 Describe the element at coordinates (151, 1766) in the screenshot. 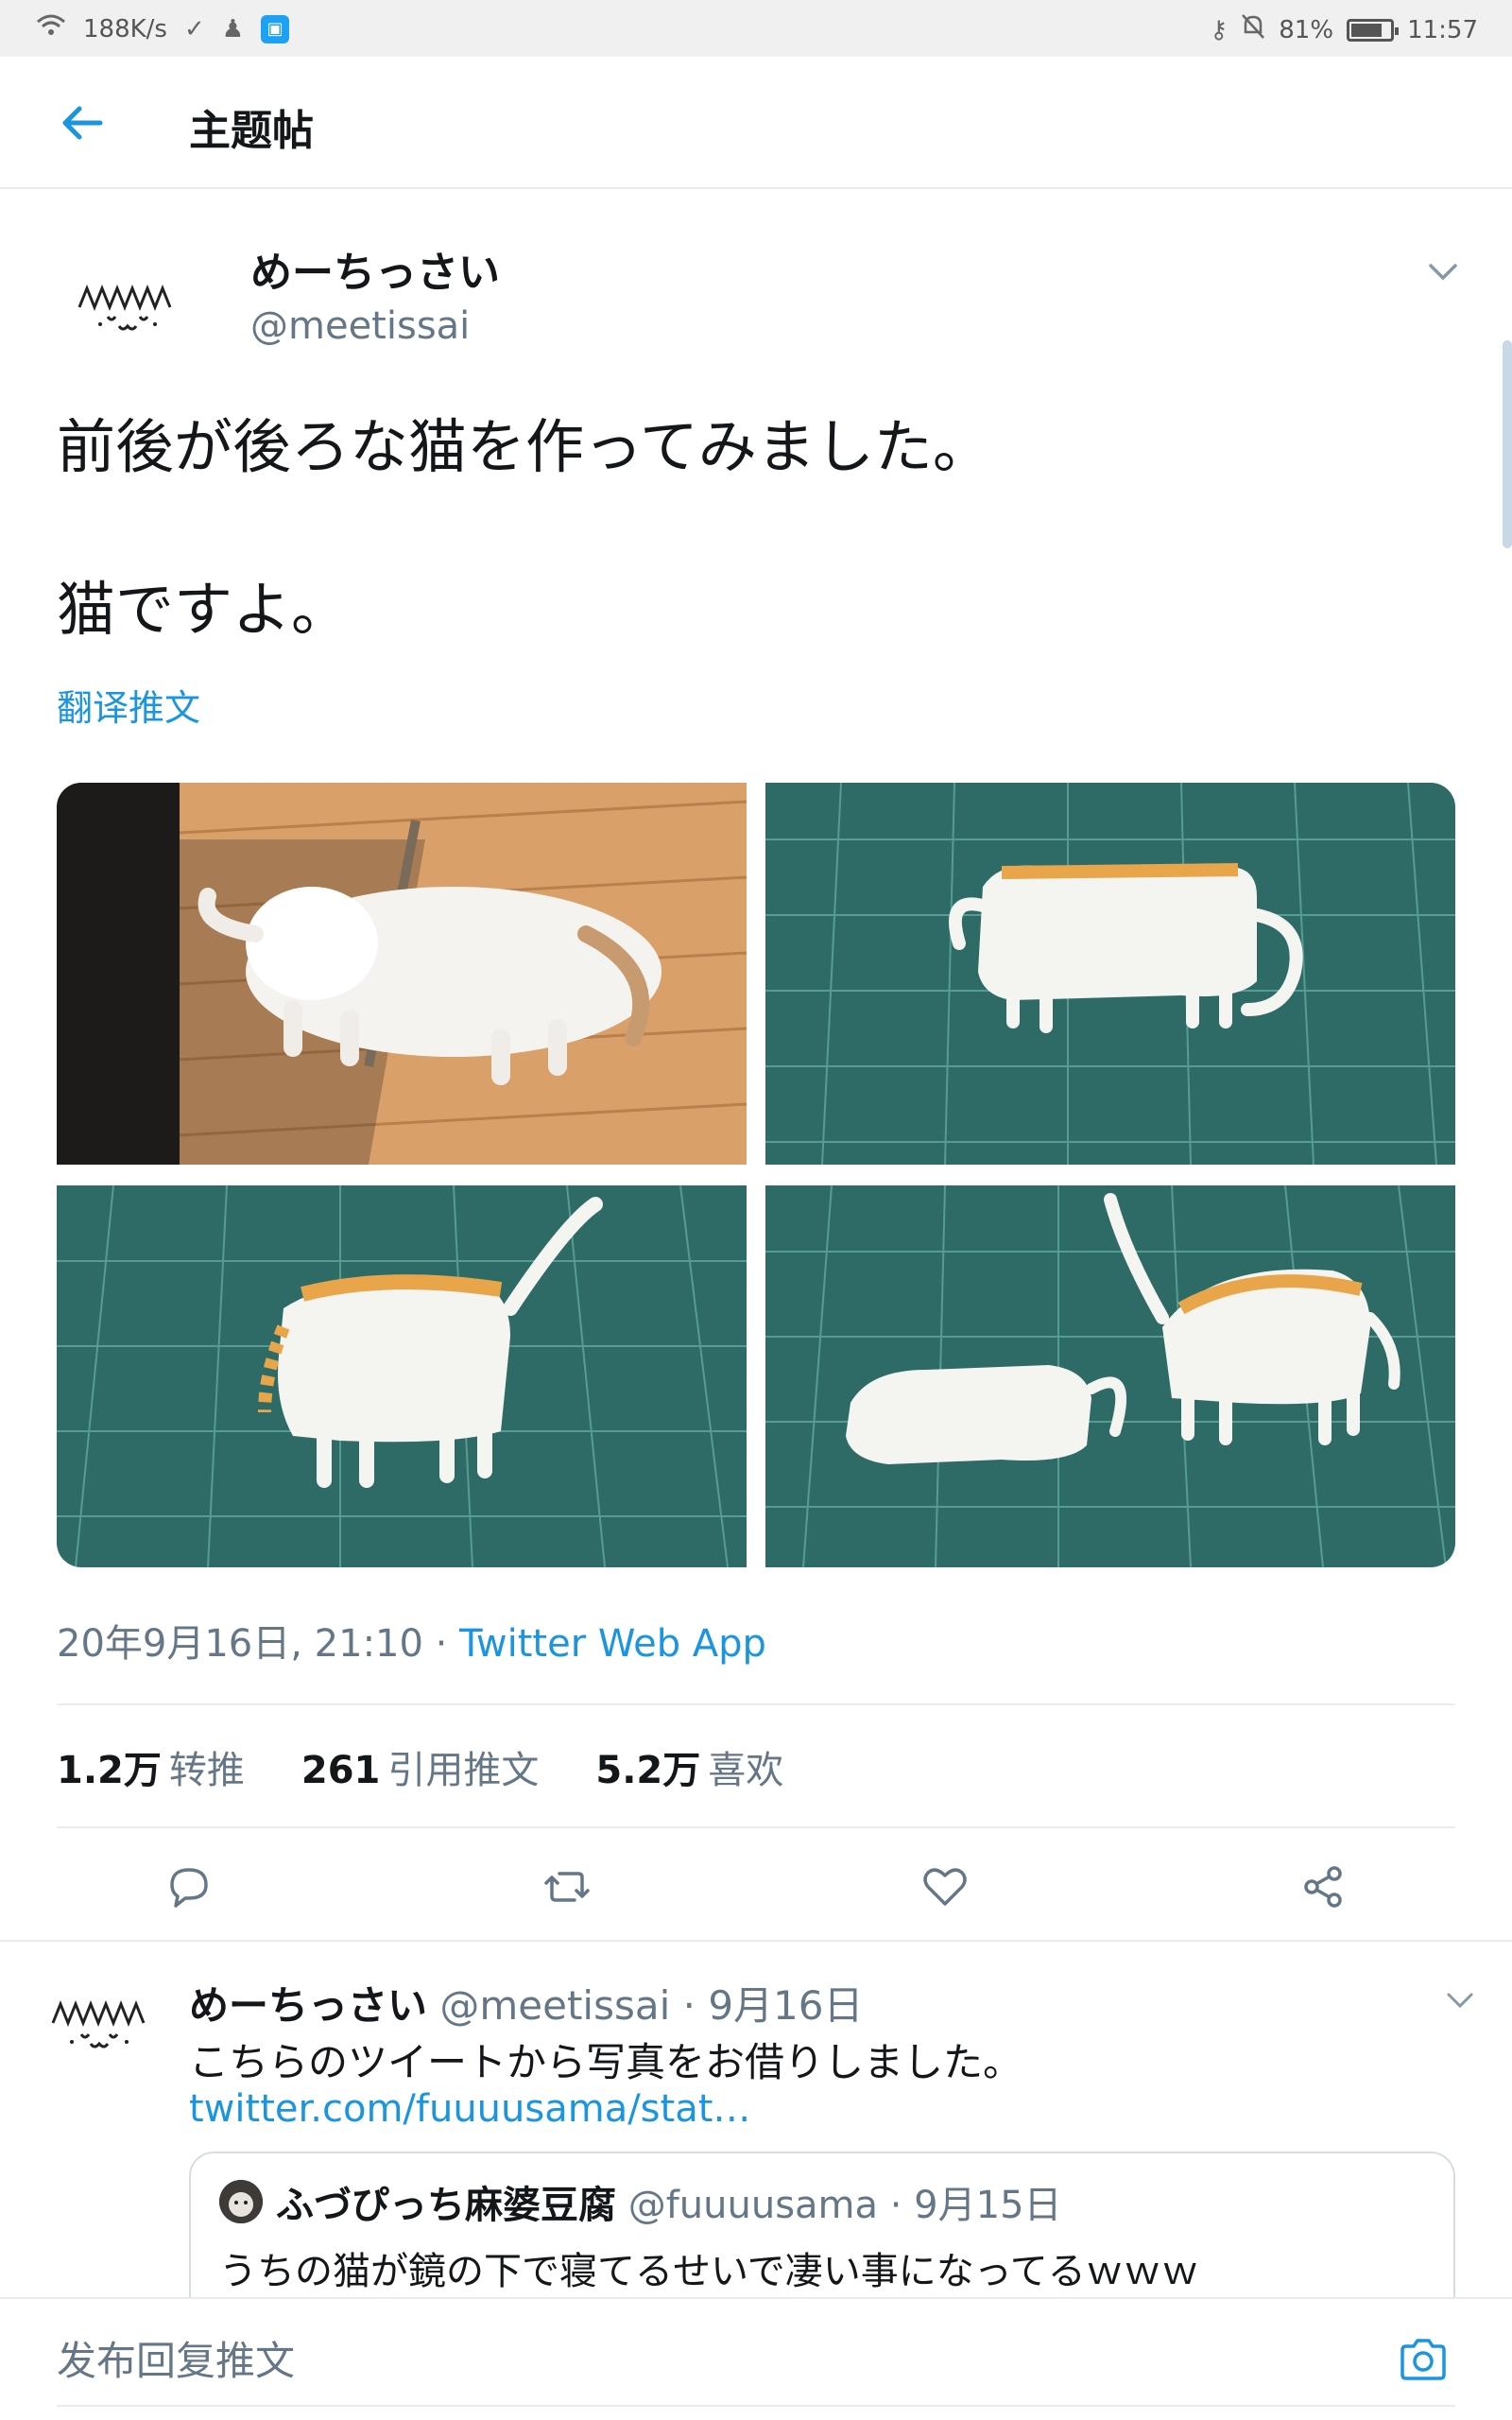

I see `retweet-count: 1.2万 转推` at that location.